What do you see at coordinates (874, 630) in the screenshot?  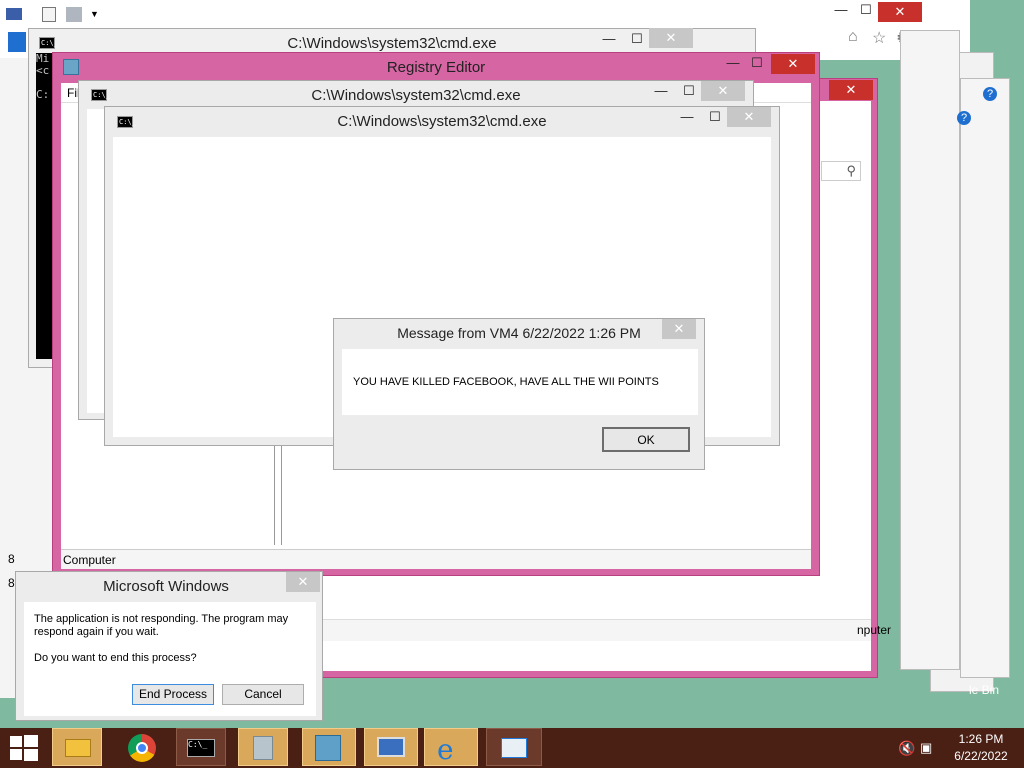 I see `computer-partial-label: nputer` at bounding box center [874, 630].